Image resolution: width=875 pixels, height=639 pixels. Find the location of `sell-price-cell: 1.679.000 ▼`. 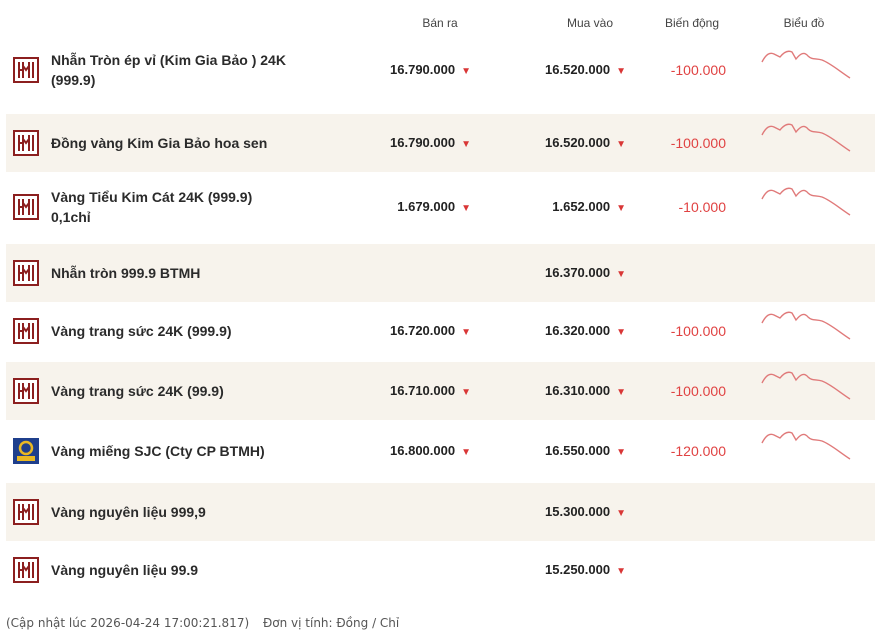

sell-price-cell: 1.679.000 ▼ is located at coordinates (398, 206).